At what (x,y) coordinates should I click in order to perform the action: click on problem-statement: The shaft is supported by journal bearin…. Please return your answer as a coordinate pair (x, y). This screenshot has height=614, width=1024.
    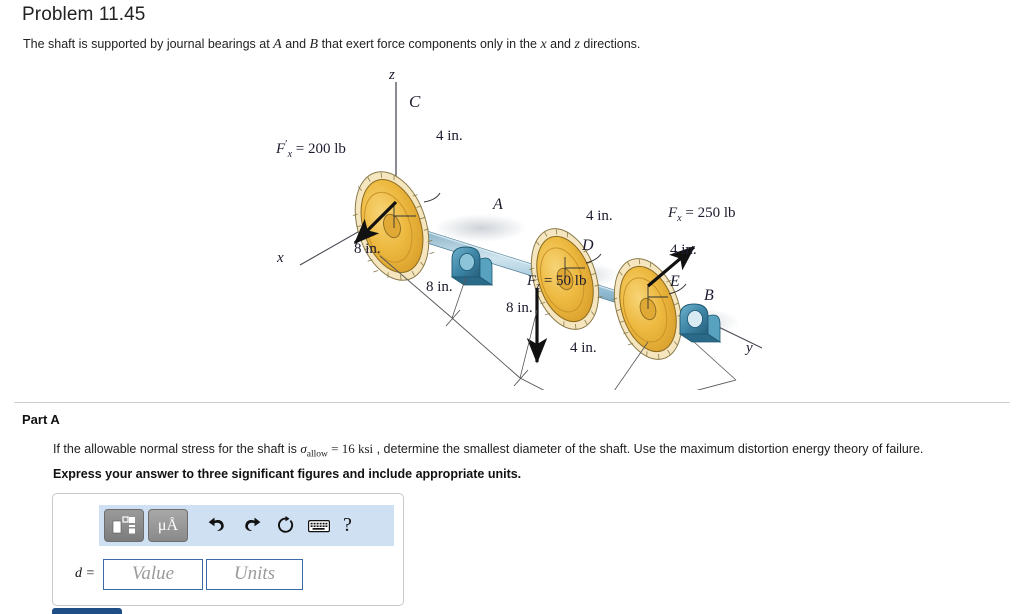
    Looking at the image, I should click on (331, 45).